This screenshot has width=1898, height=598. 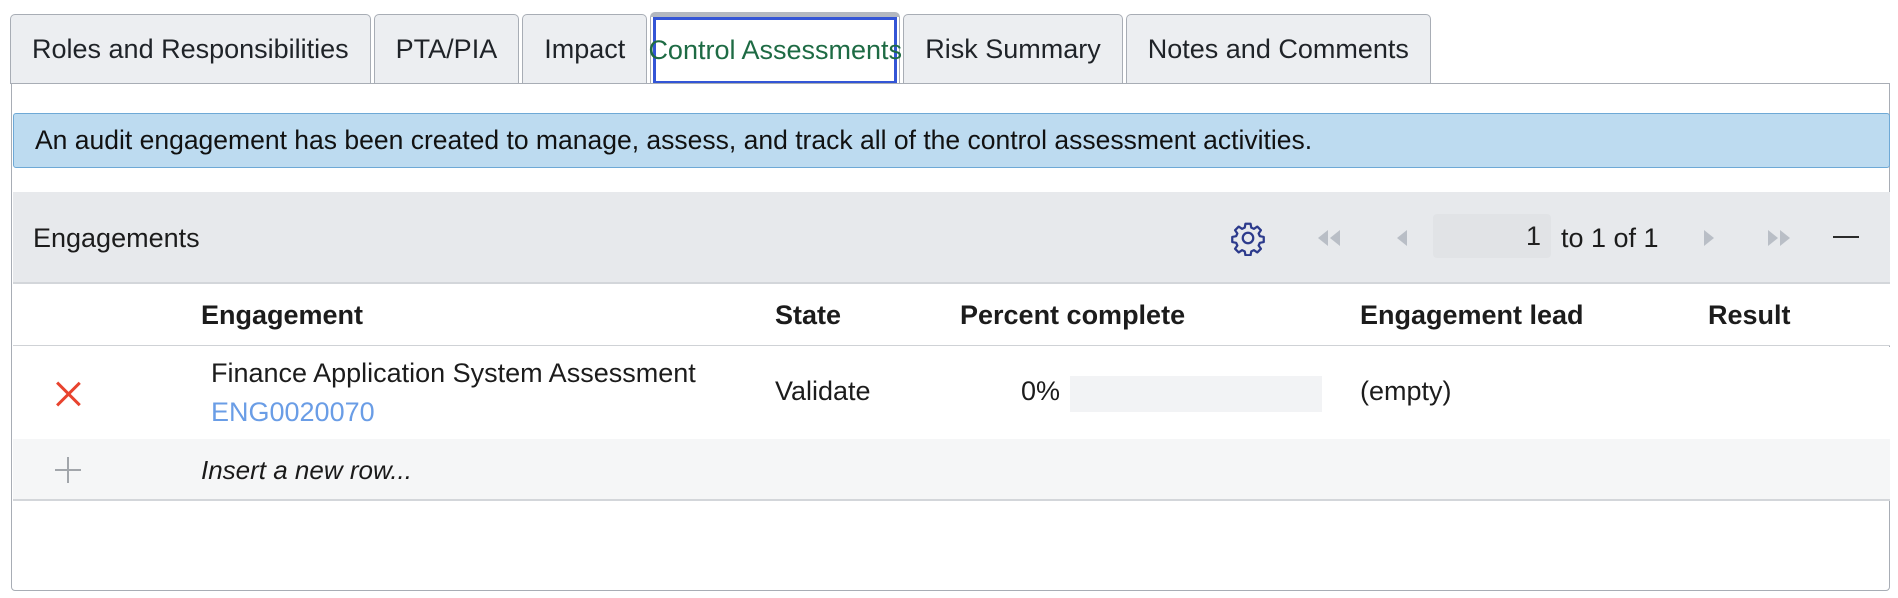 I want to click on tab-roles-and-responsibilities: Roles and Responsibilities, so click(x=190, y=49).